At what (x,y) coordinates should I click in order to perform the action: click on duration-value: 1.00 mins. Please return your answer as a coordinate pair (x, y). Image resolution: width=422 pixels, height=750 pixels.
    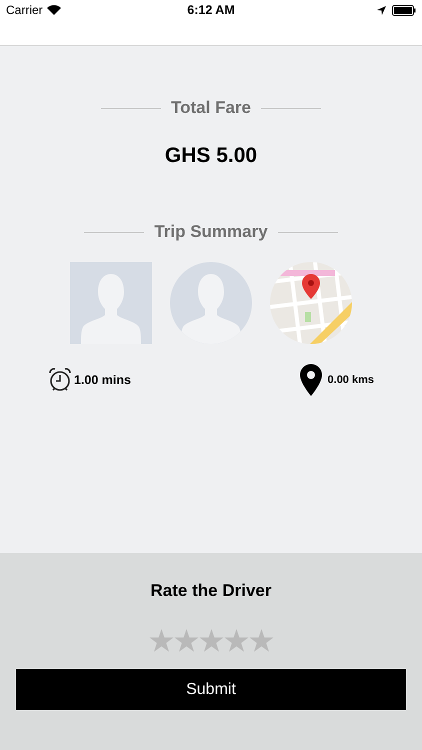
    Looking at the image, I should click on (102, 380).